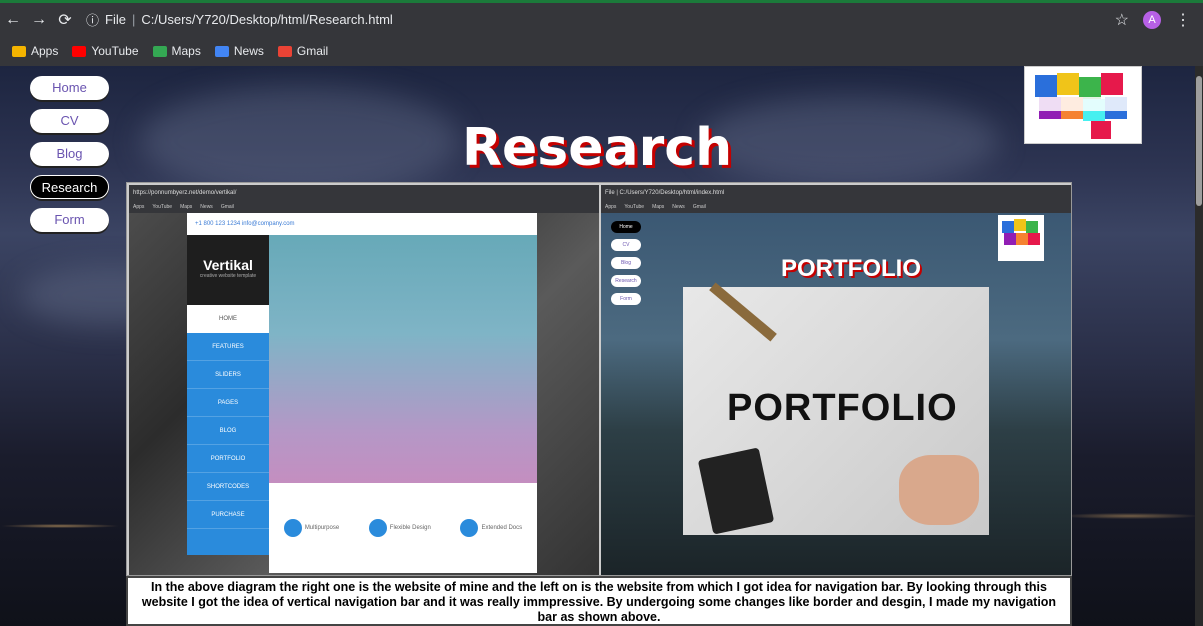 The height and width of the screenshot is (626, 1203). I want to click on monitor-icon, so click(377, 528).